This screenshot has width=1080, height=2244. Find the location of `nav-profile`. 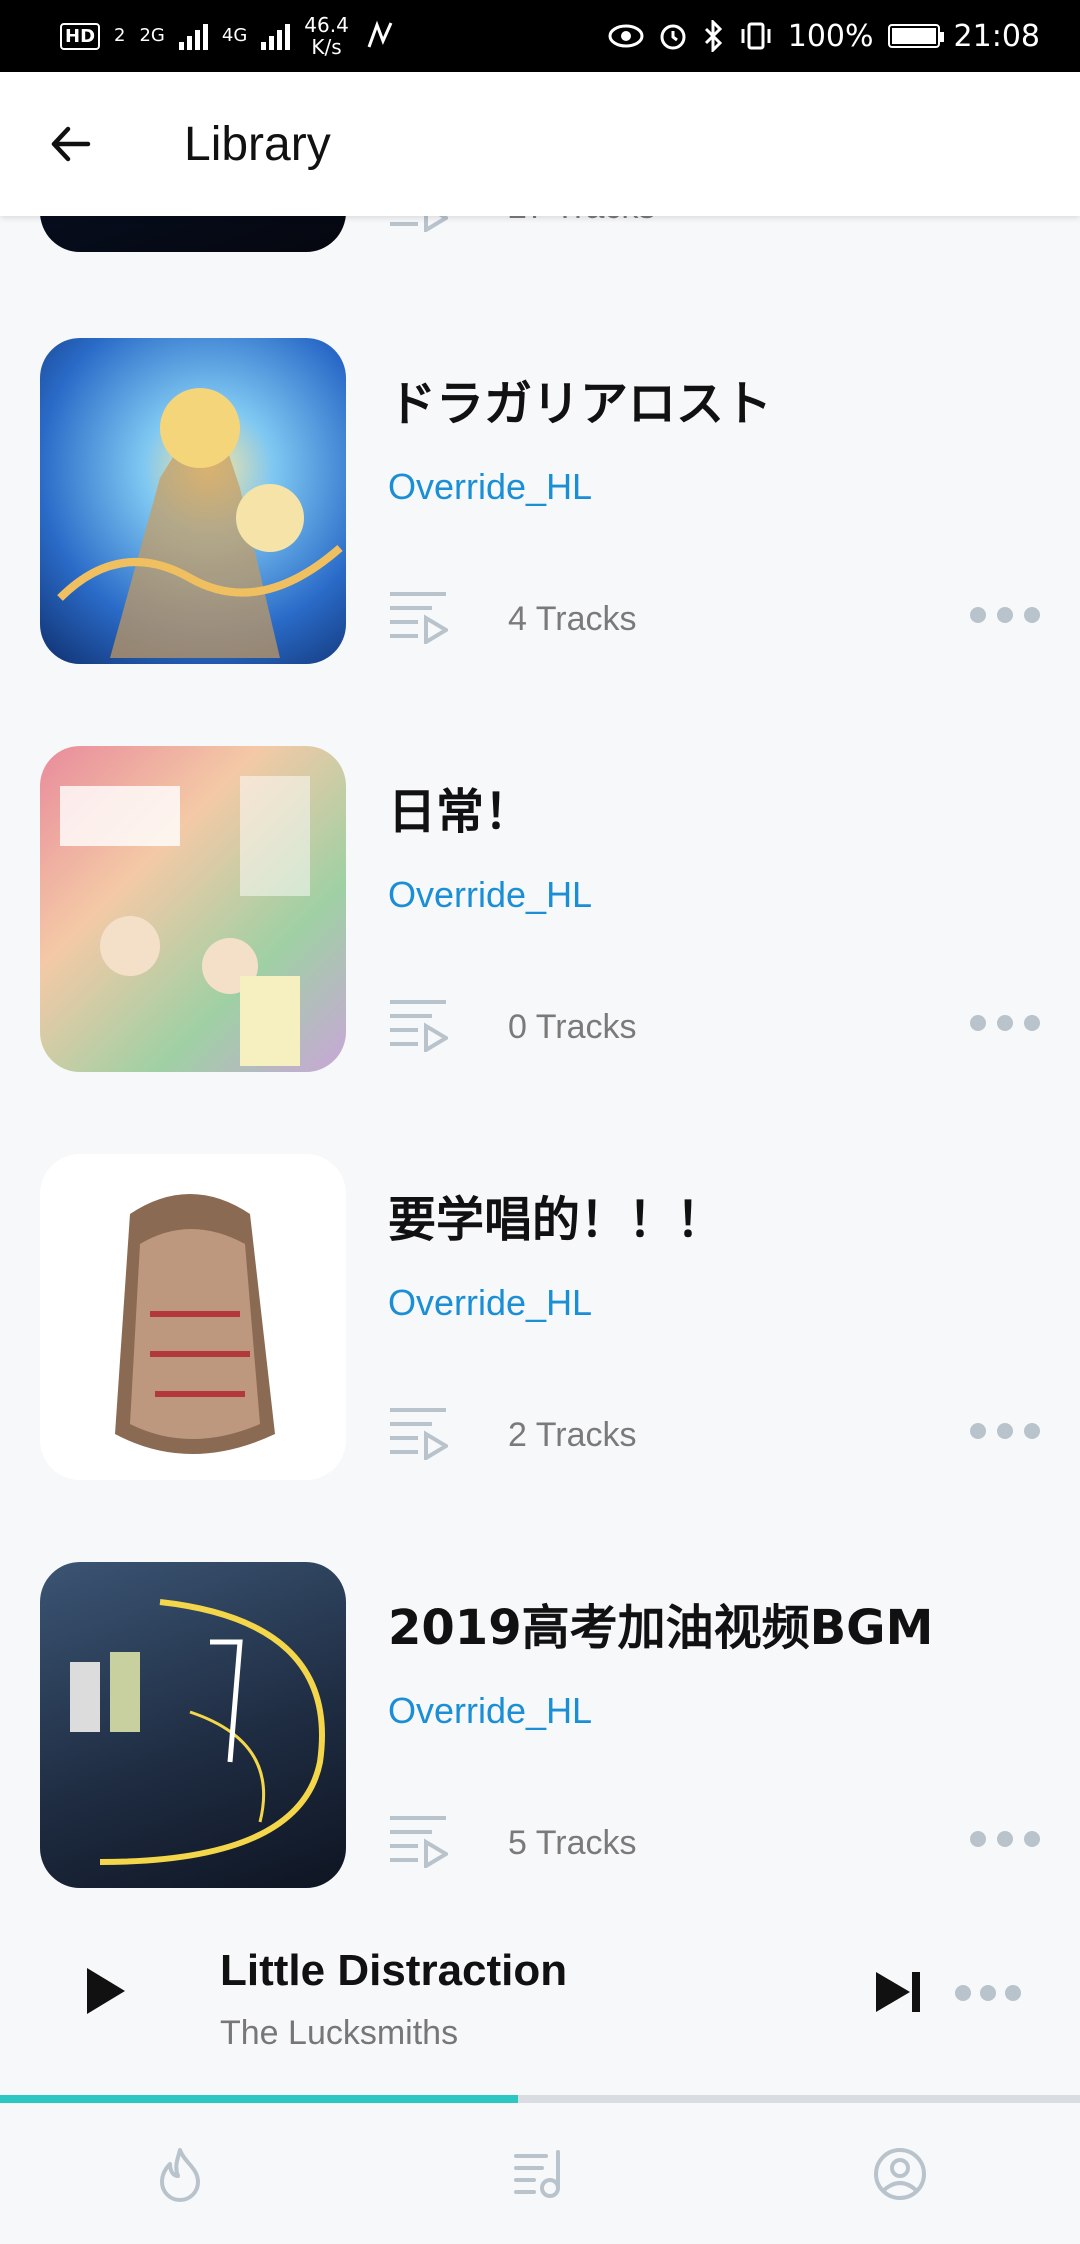

nav-profile is located at coordinates (900, 2173).